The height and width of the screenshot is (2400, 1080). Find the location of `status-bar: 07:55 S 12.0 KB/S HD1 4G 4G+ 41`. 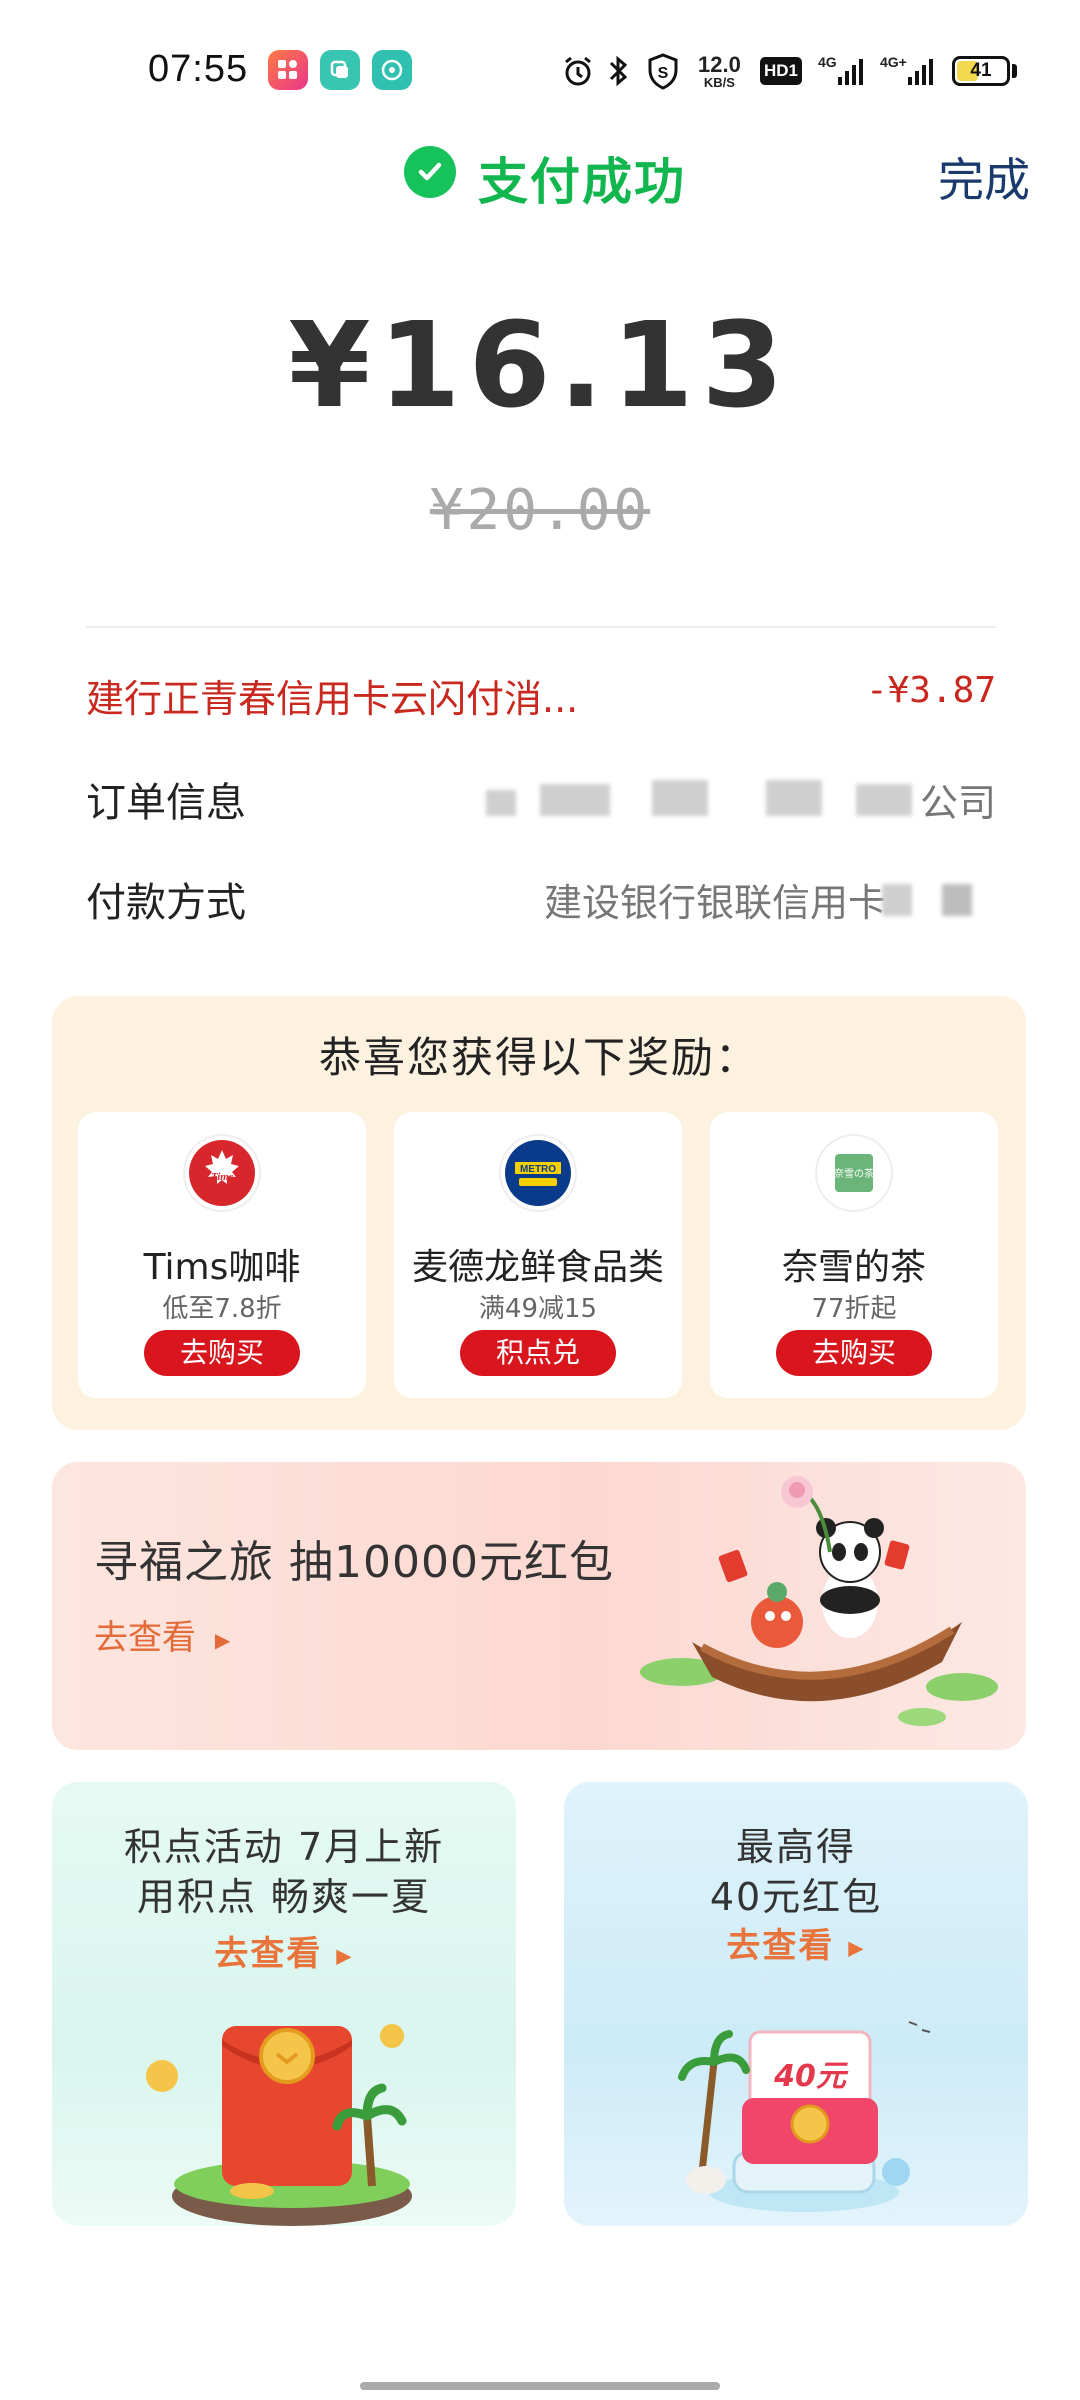

status-bar: 07:55 S 12.0 KB/S HD1 4G 4G+ 41 is located at coordinates (540, 65).